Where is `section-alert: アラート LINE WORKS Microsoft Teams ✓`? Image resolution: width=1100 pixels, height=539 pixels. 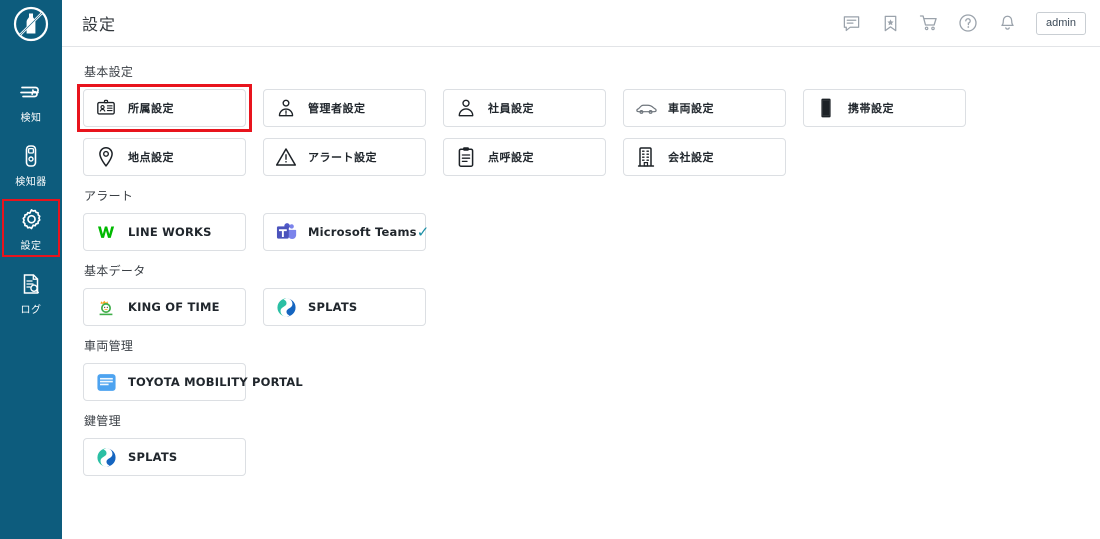
section-alert: アラート LINE WORKS Microsoft Teams ✓ is located at coordinates (591, 219).